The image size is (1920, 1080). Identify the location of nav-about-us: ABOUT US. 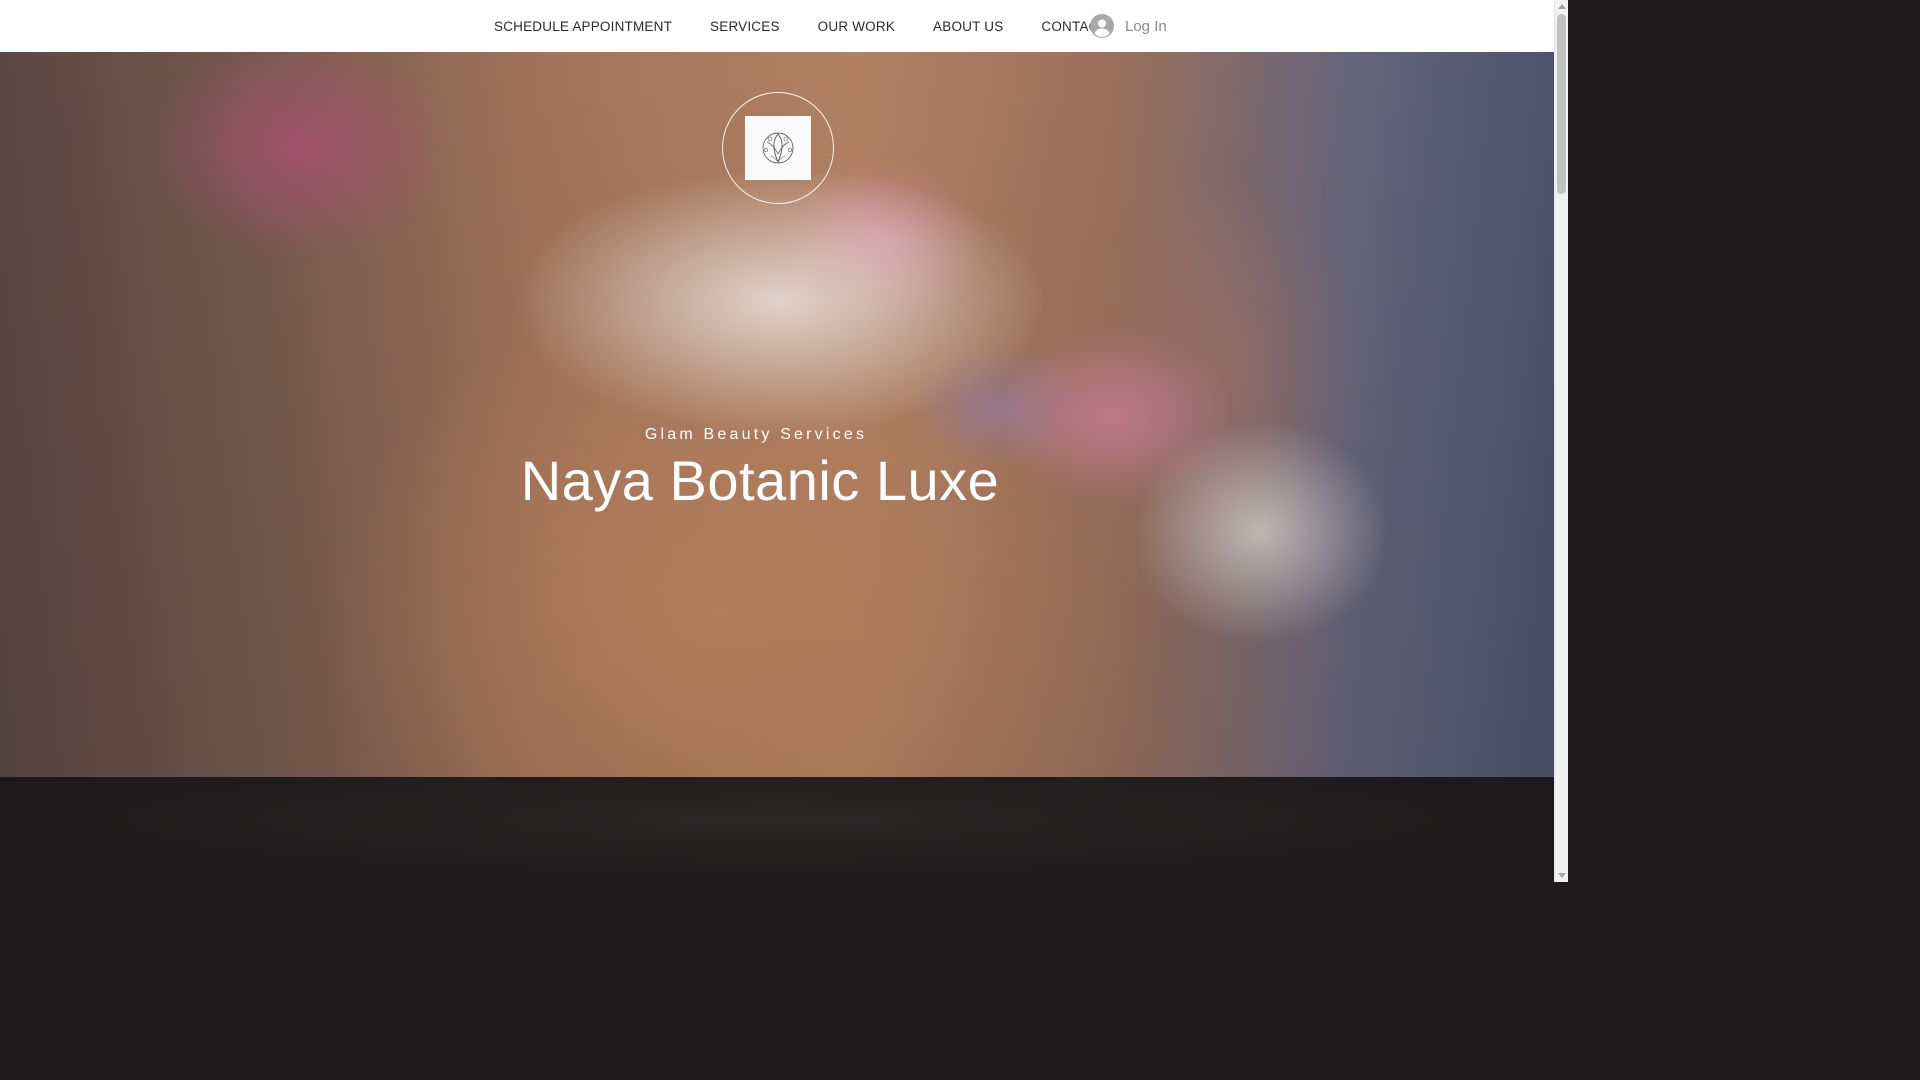
(968, 26).